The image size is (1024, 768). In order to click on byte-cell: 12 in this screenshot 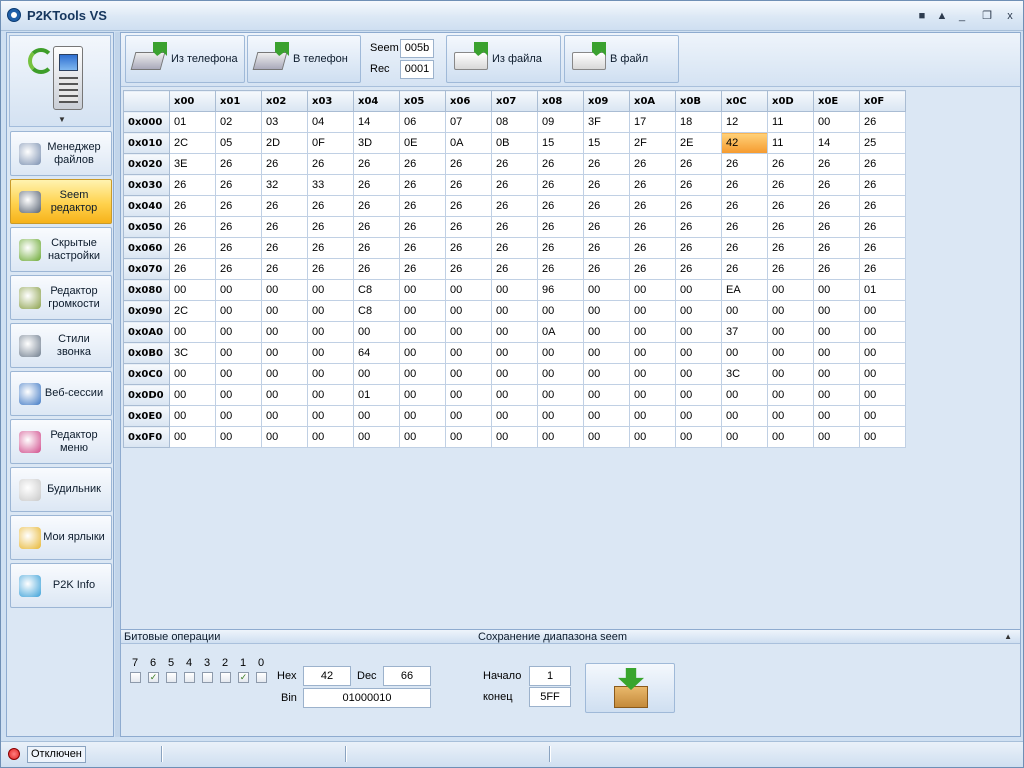, I will do `click(744, 122)`.